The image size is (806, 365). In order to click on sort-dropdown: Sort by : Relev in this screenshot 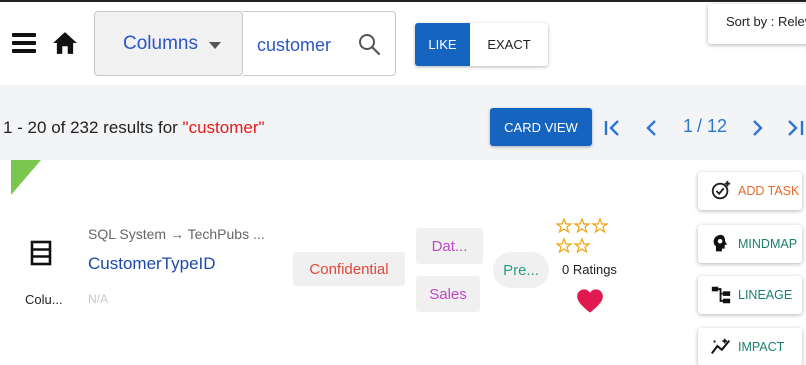, I will do `click(757, 24)`.